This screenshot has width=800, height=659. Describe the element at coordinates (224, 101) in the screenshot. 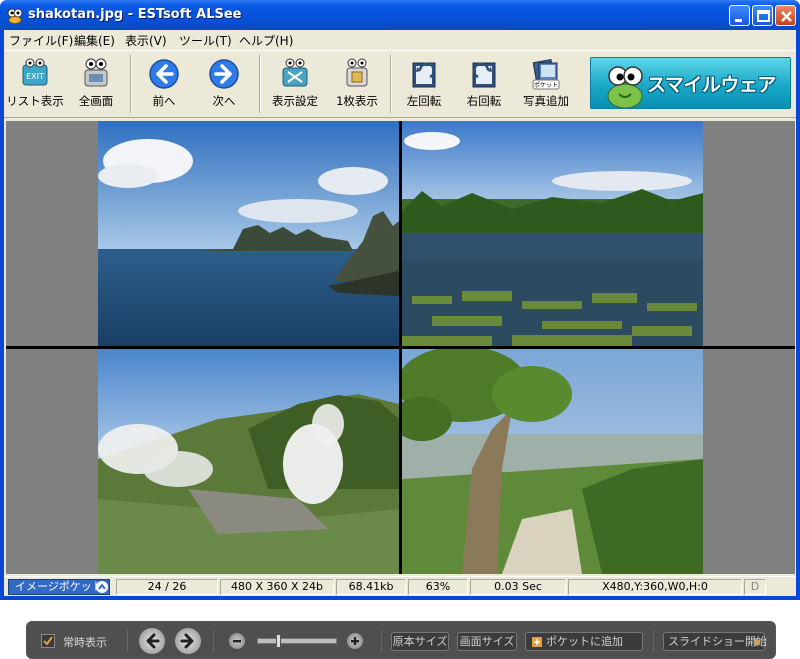

I see `next-label: 次へ` at that location.